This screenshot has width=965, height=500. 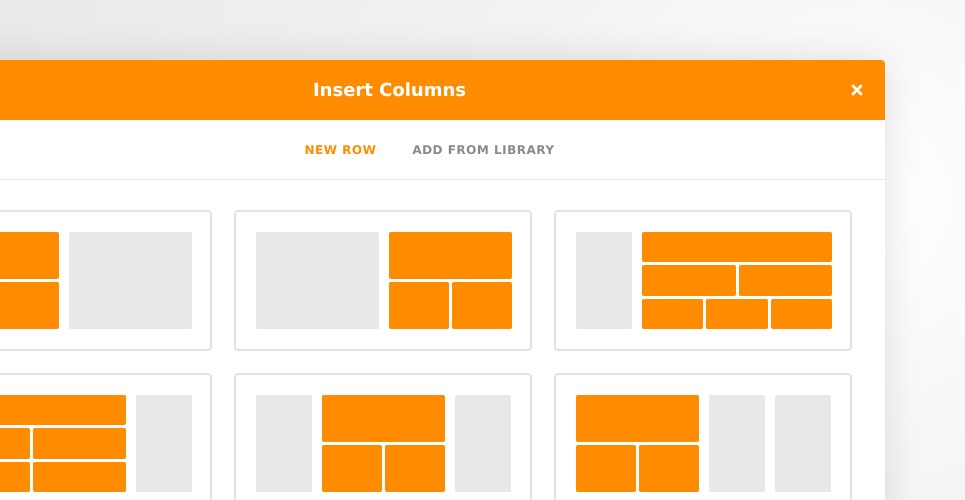 What do you see at coordinates (483, 149) in the screenshot?
I see `tab: ADD FROM LIBRARY` at bounding box center [483, 149].